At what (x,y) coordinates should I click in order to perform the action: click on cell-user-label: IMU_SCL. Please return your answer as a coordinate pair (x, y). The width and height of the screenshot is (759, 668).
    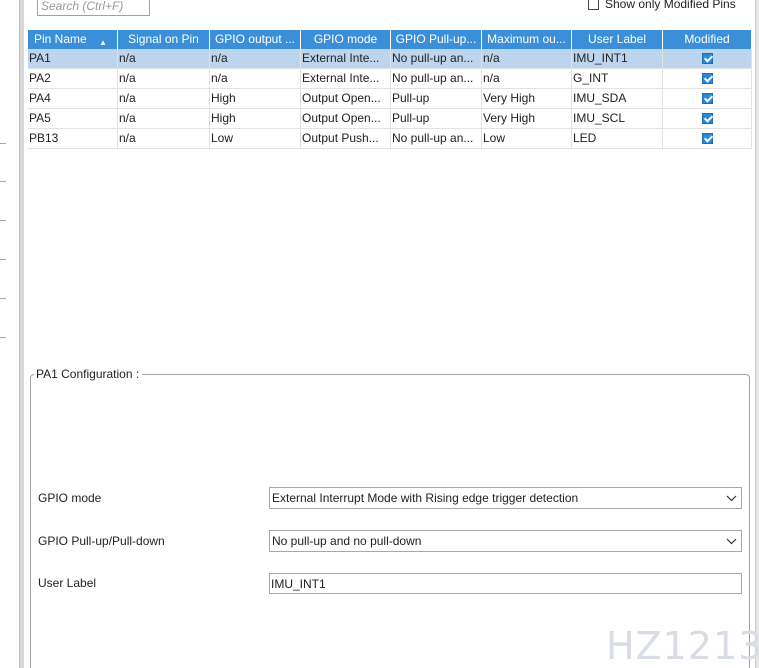
    Looking at the image, I should click on (617, 118).